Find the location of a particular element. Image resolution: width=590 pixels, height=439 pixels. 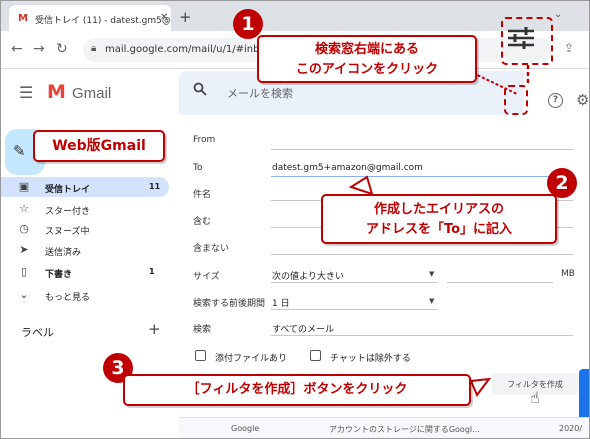

step1-line2: このアイコンをクリック is located at coordinates (367, 69).